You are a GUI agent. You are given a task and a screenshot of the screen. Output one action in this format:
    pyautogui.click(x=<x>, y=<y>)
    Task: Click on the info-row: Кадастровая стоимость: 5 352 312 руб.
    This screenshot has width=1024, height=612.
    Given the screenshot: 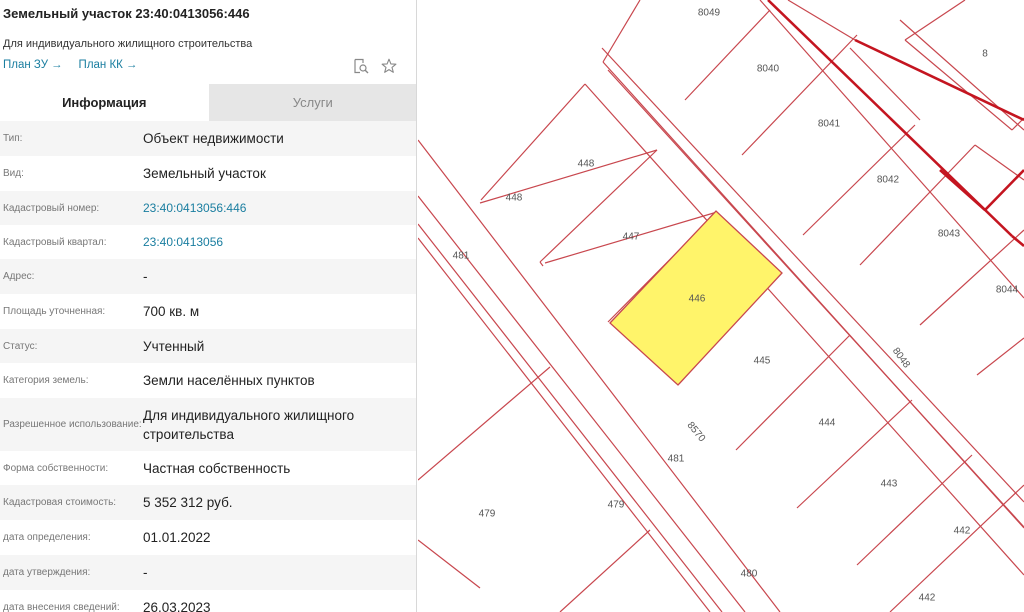 What is the action you would take?
    pyautogui.click(x=208, y=502)
    